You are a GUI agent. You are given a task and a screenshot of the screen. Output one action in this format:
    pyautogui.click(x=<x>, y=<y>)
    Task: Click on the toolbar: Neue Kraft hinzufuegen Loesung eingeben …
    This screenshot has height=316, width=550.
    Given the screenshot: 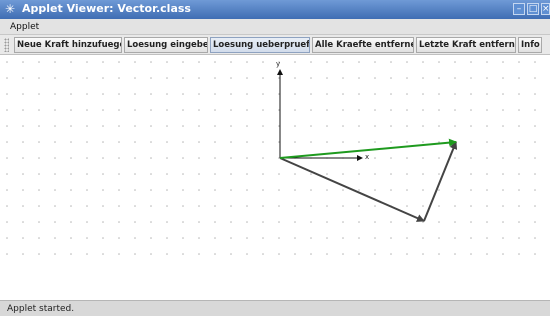 What is the action you would take?
    pyautogui.click(x=275, y=45)
    